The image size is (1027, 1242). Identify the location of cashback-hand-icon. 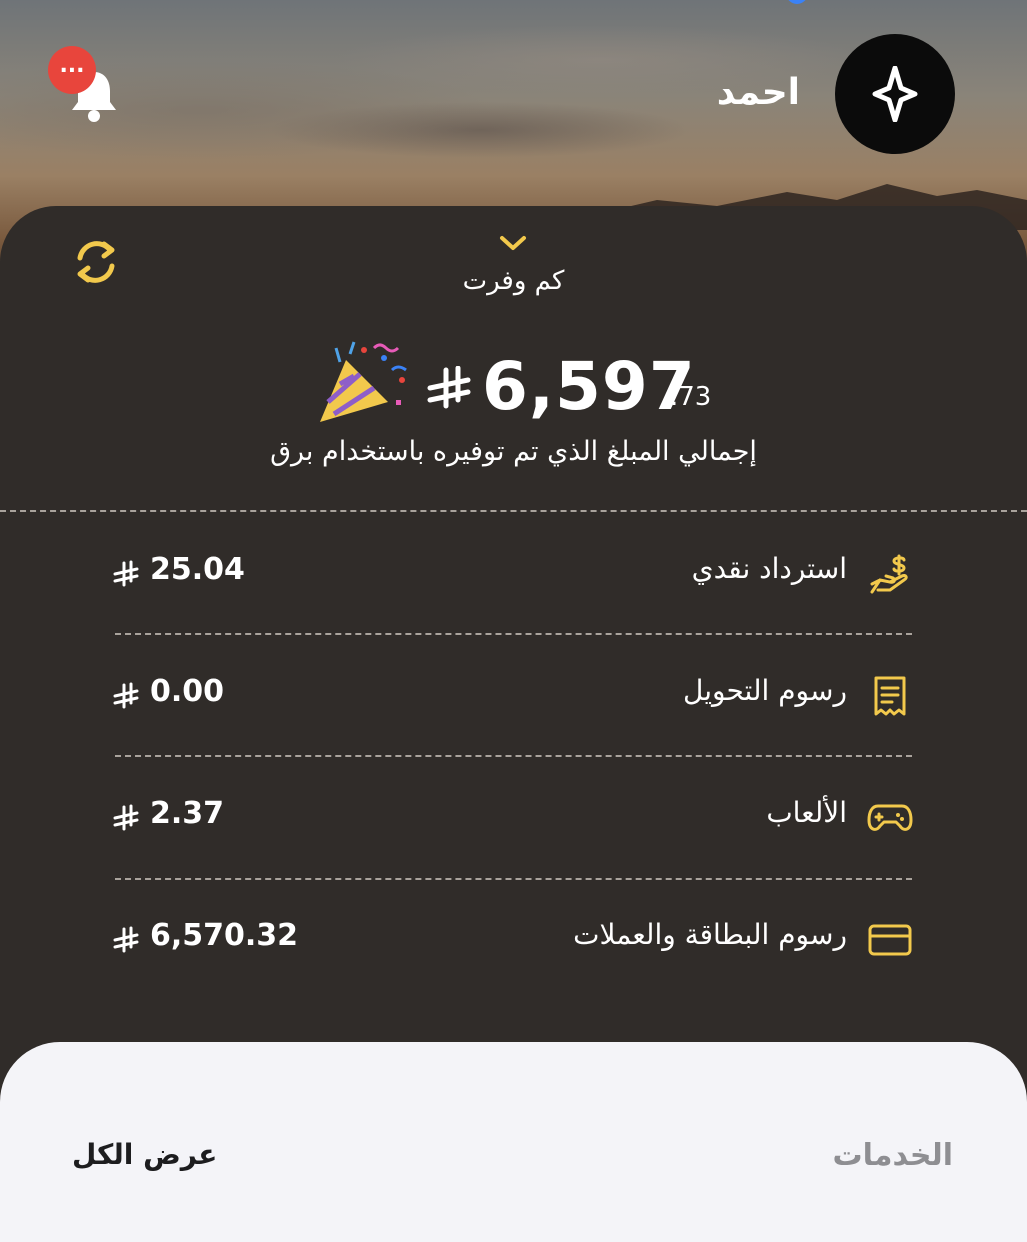
(889, 574).